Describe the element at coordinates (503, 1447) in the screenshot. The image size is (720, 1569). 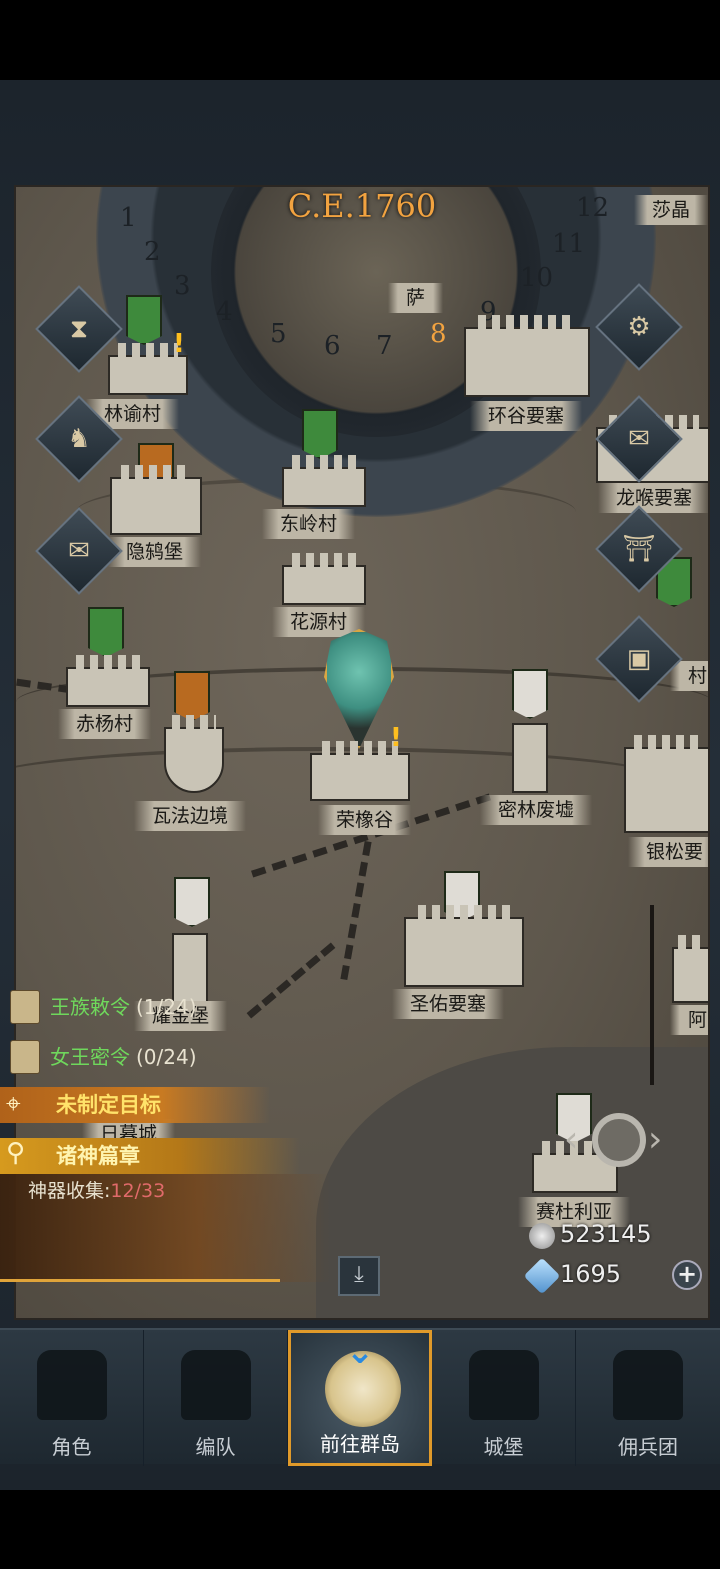
I see `tab-label: 城堡` at that location.